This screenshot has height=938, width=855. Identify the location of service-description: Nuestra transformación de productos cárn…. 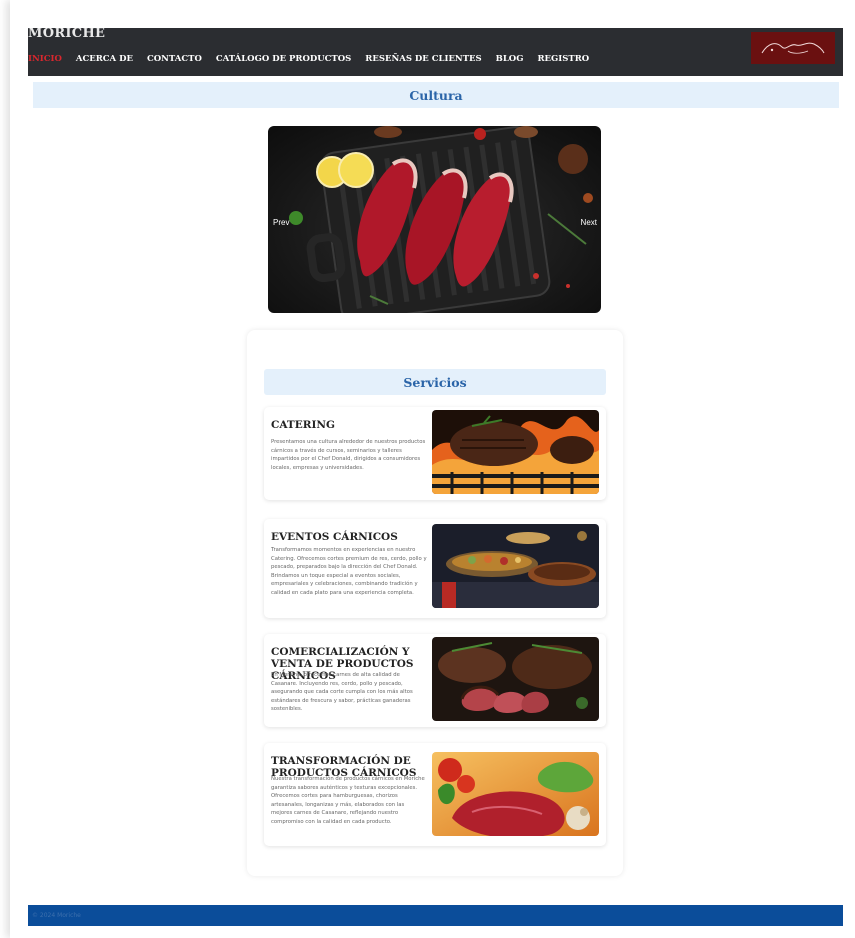
(348, 800).